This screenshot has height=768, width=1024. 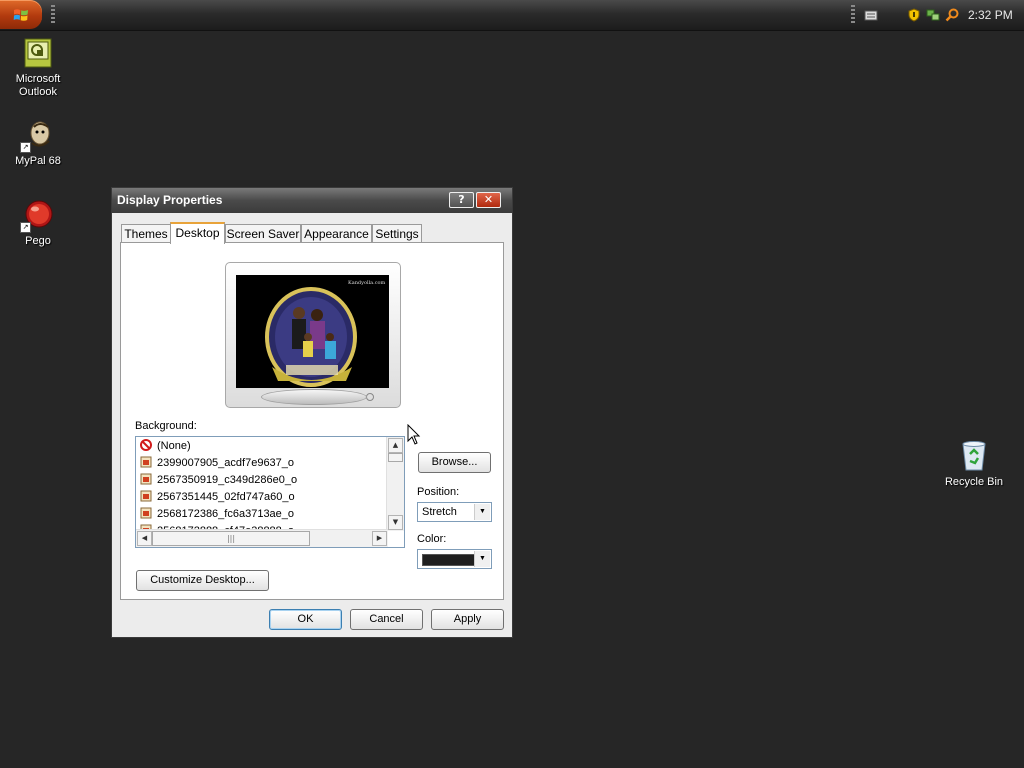 What do you see at coordinates (226, 463) in the screenshot?
I see `list-item-label: 2399007905_acdf7e9637_o` at bounding box center [226, 463].